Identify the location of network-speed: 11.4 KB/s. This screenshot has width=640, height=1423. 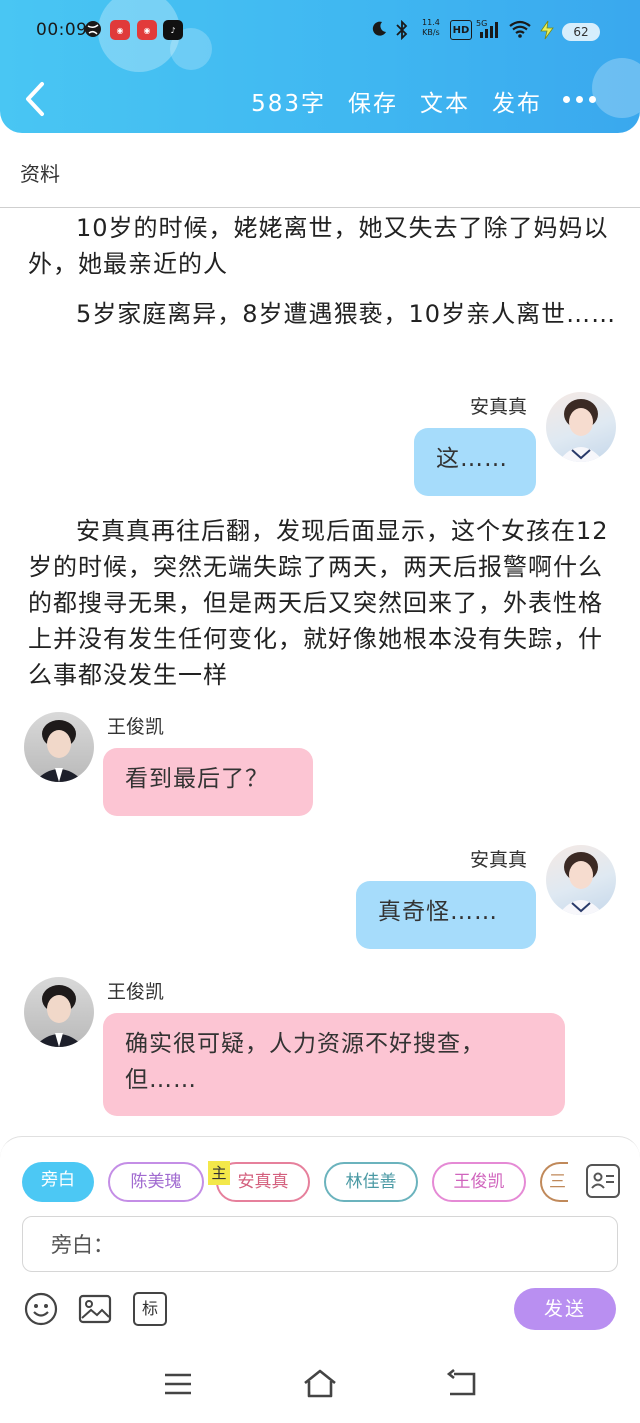
(431, 28).